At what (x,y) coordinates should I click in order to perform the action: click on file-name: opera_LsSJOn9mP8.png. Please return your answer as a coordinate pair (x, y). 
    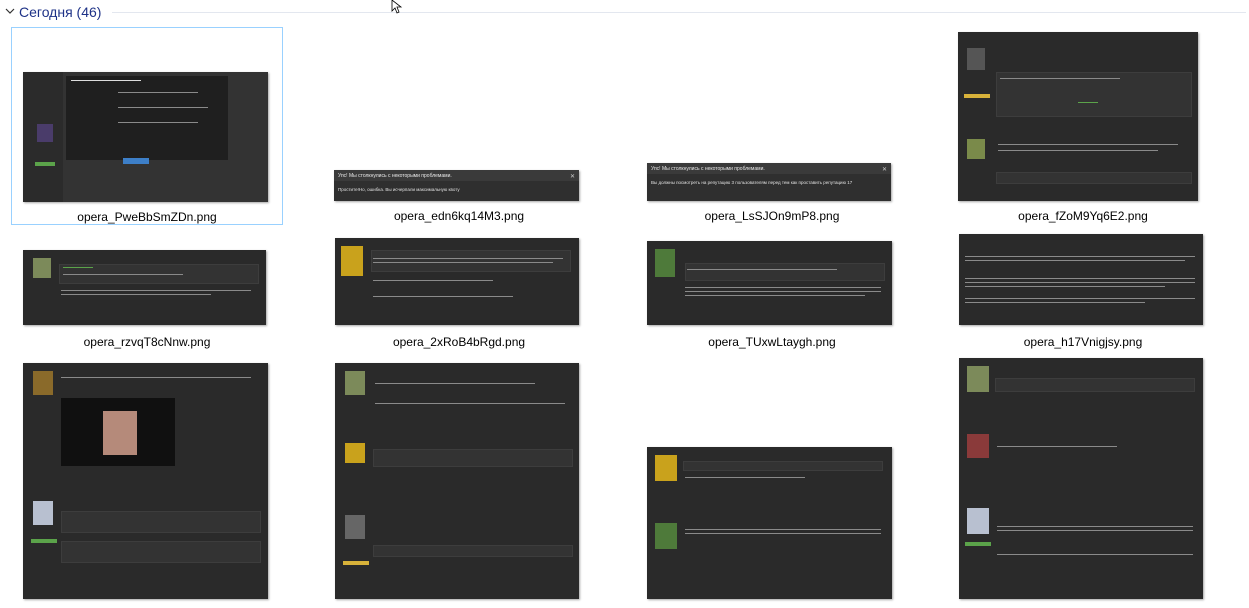
    Looking at the image, I should click on (772, 216).